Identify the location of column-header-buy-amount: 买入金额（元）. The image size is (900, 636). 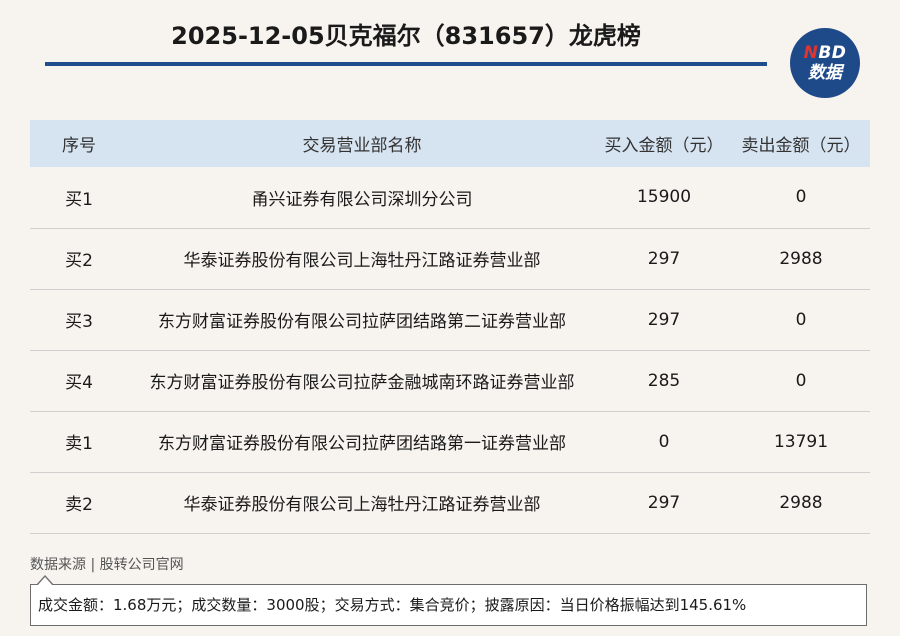
(664, 146).